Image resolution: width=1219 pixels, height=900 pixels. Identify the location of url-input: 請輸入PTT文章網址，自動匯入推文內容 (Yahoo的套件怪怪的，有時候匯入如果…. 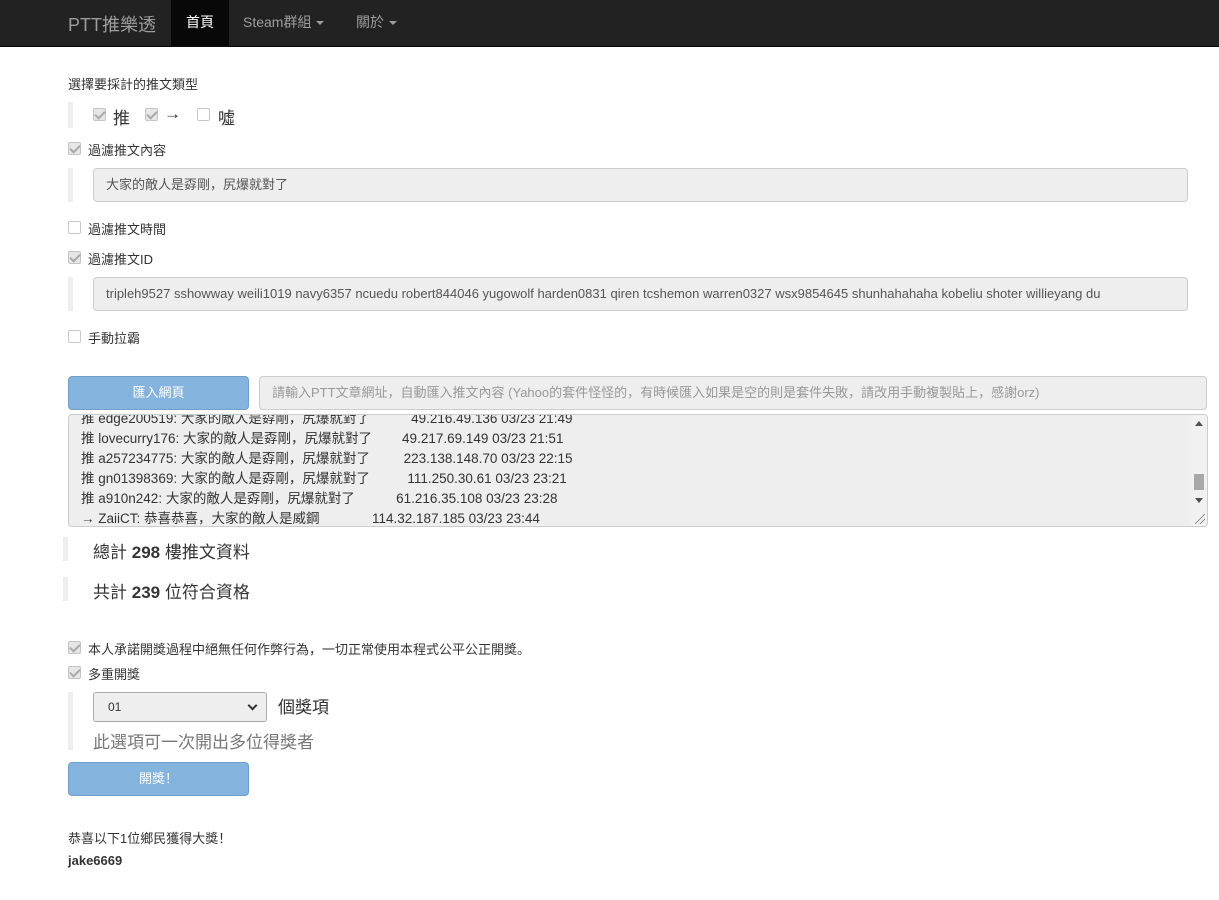
(733, 393).